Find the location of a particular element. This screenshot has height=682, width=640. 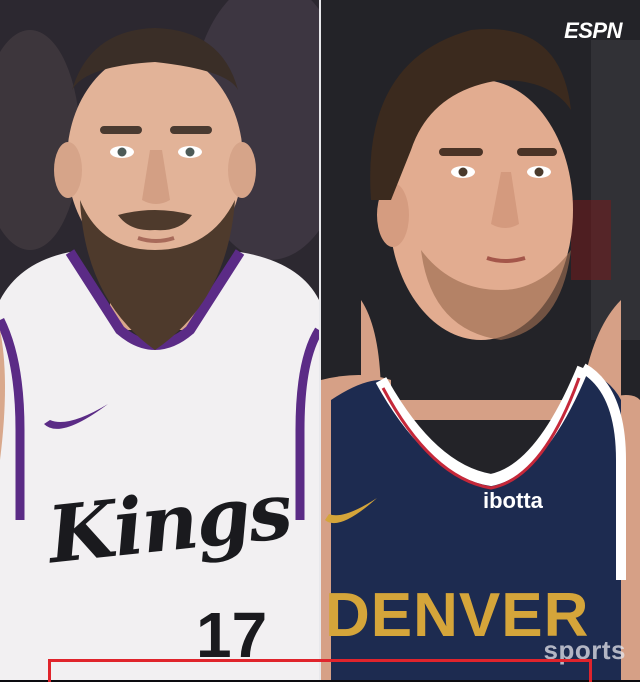

red-frame-bar is located at coordinates (320, 670).